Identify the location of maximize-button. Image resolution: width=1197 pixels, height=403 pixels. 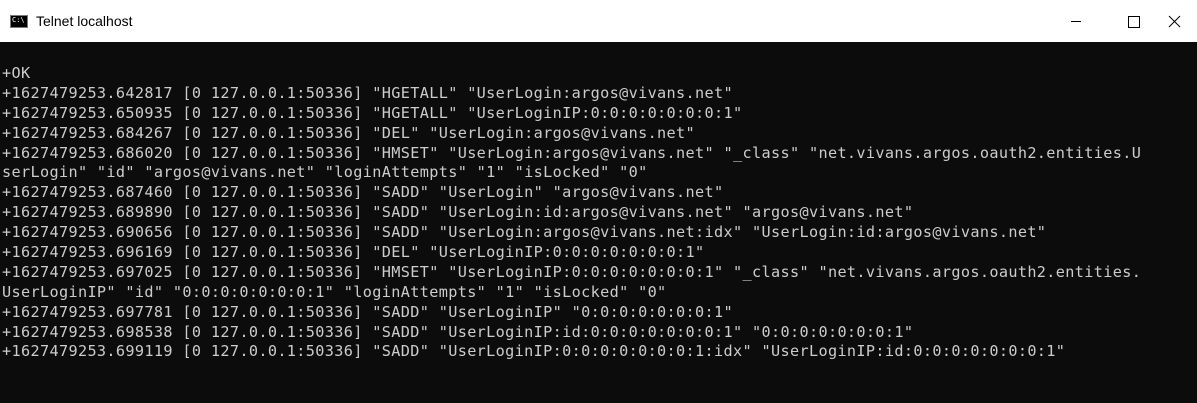
(1133, 21).